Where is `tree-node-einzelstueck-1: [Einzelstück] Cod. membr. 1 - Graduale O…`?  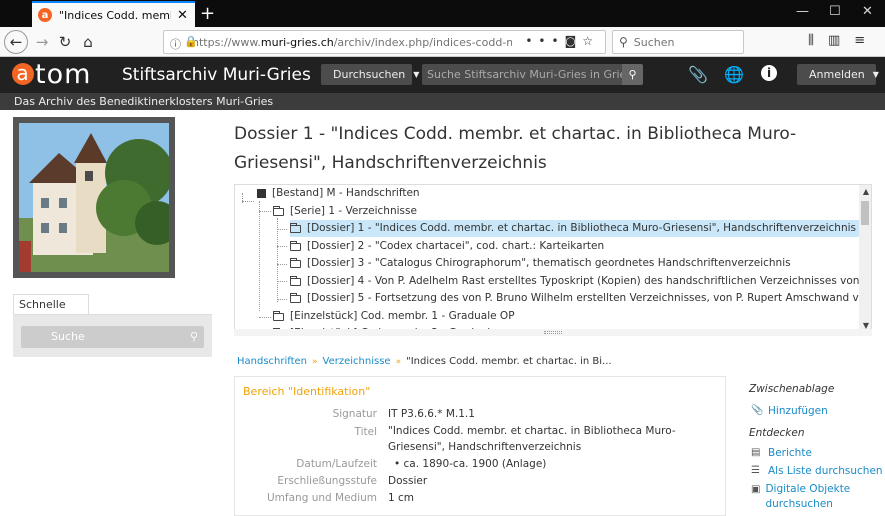
tree-node-einzelstueck-1: [Einzelstück] Cod. membr. 1 - Graduale O… is located at coordinates (394, 316).